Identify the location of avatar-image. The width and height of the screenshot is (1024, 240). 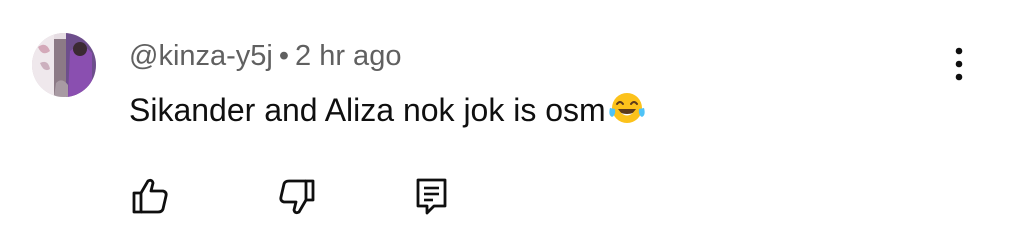
(64, 65).